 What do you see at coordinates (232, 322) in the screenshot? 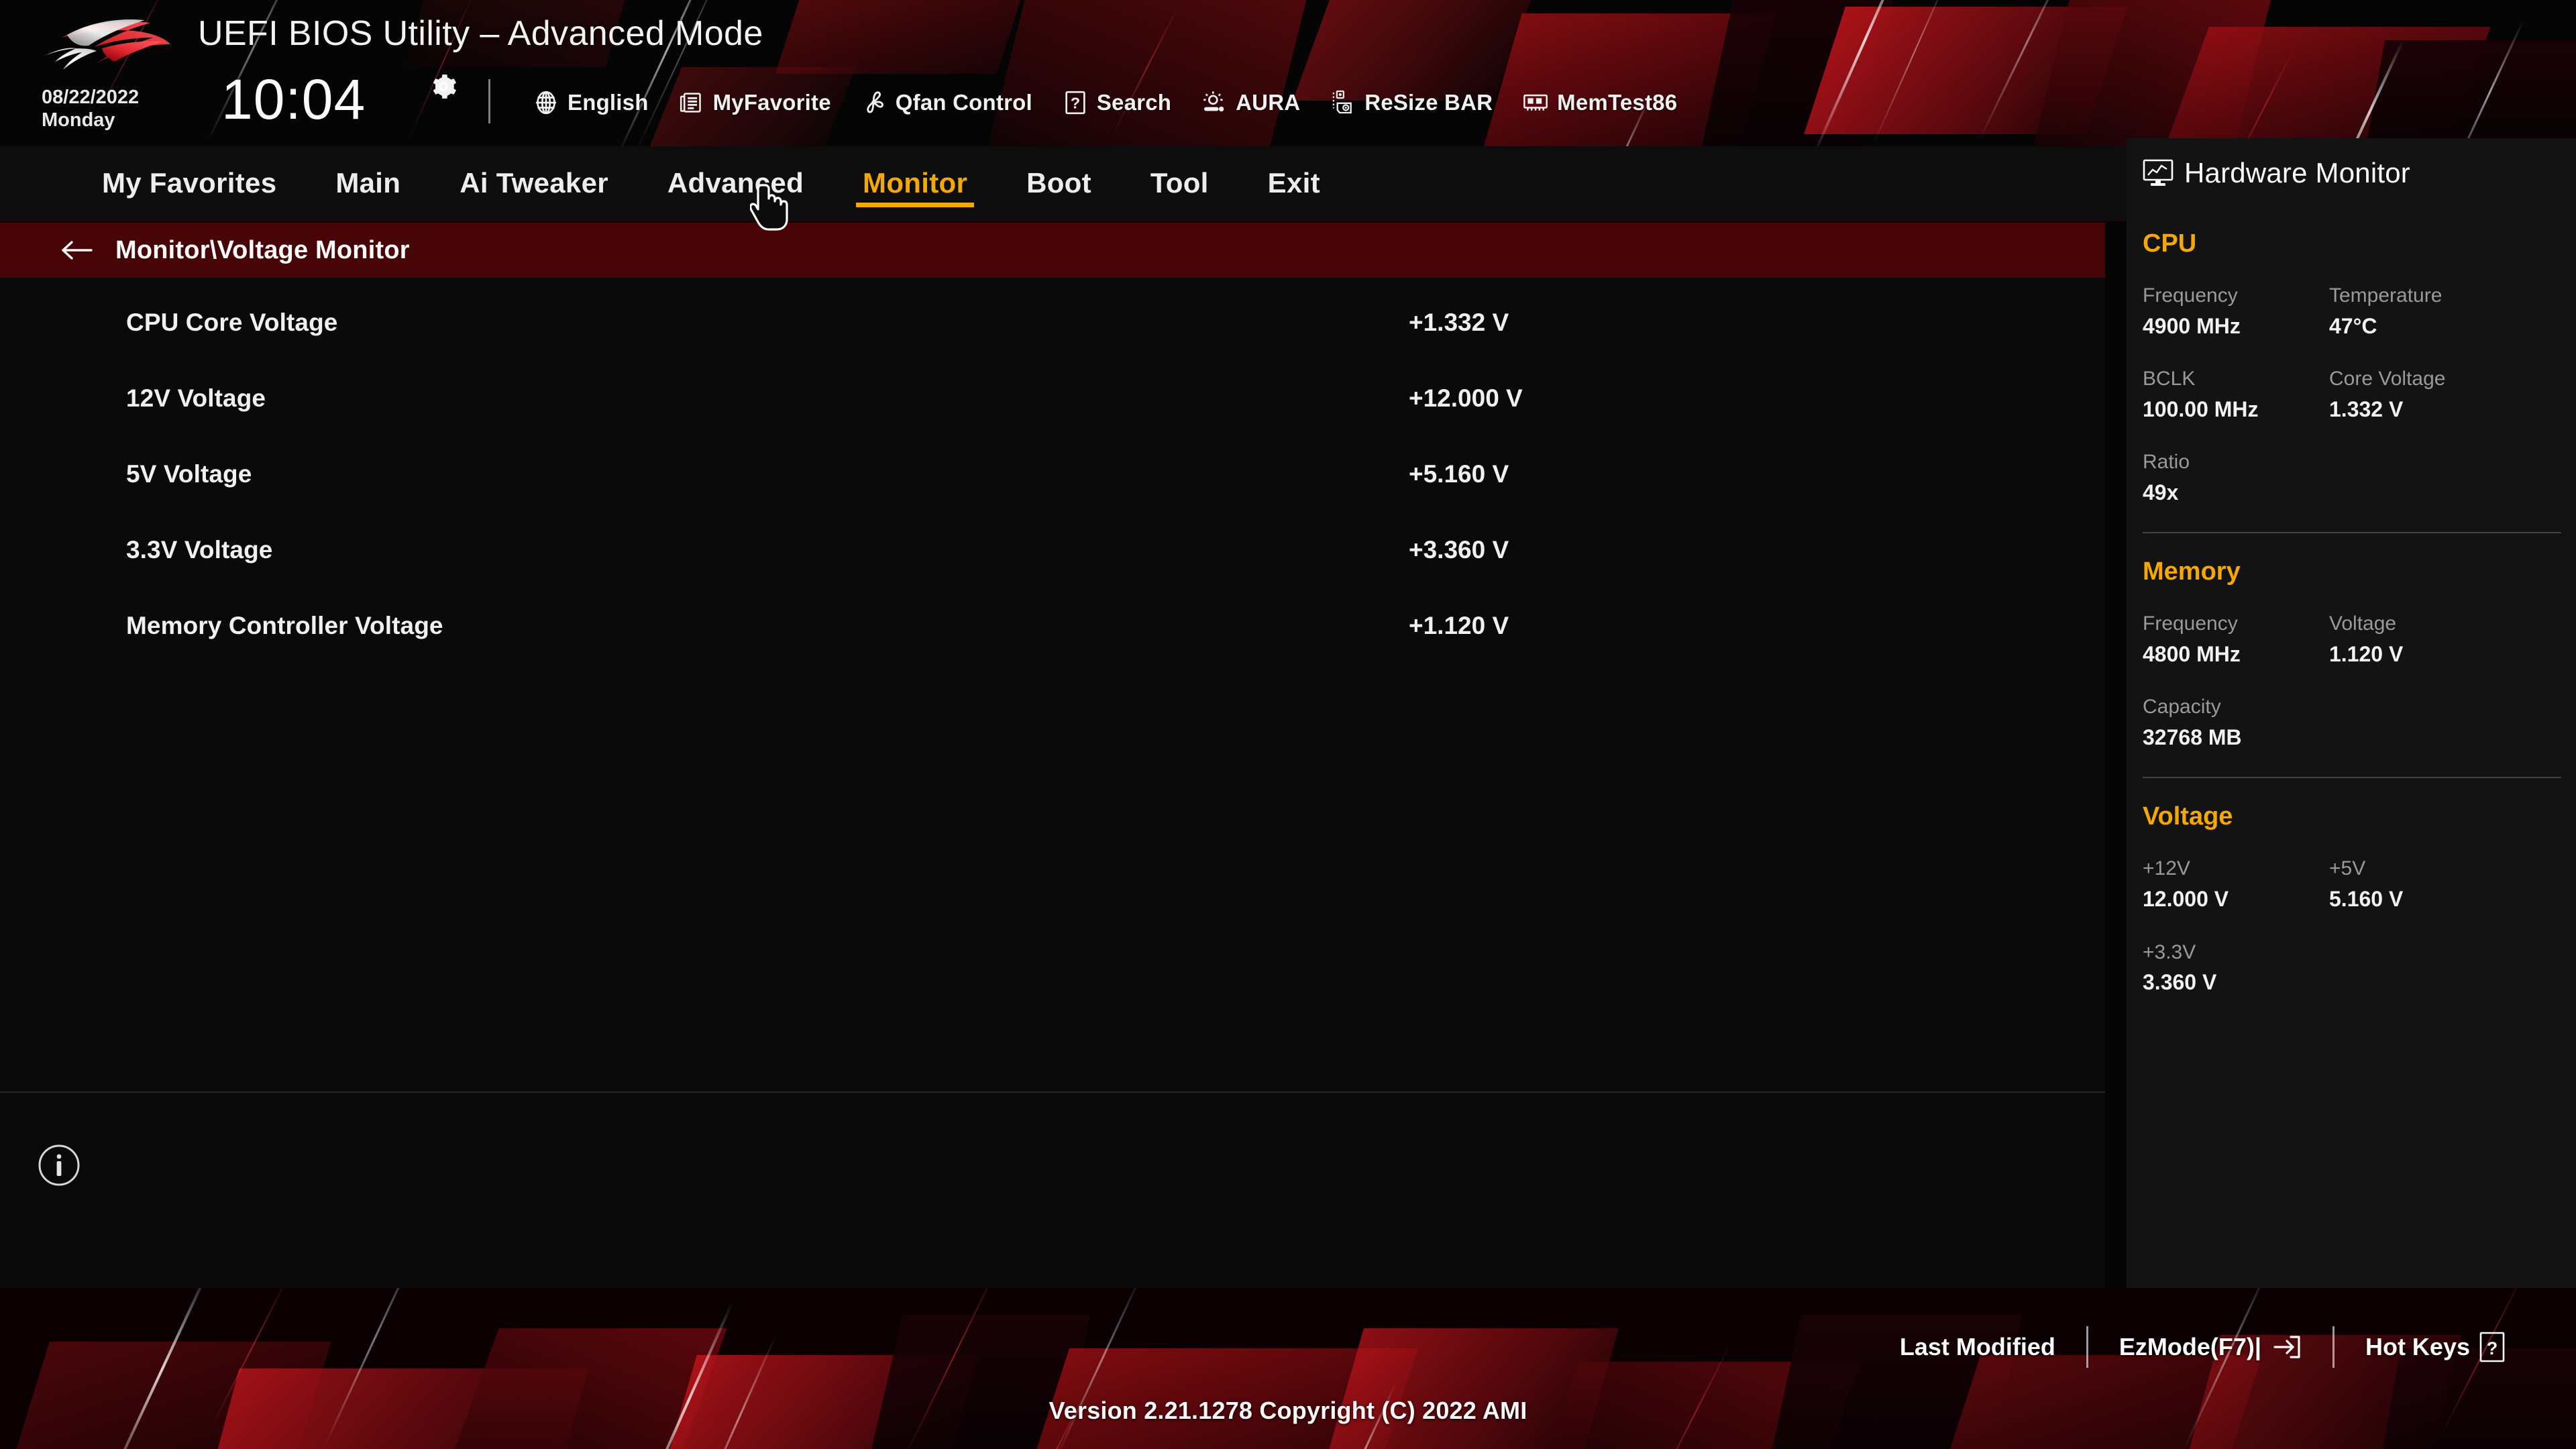
I see `row-label: CPU Core Voltage` at bounding box center [232, 322].